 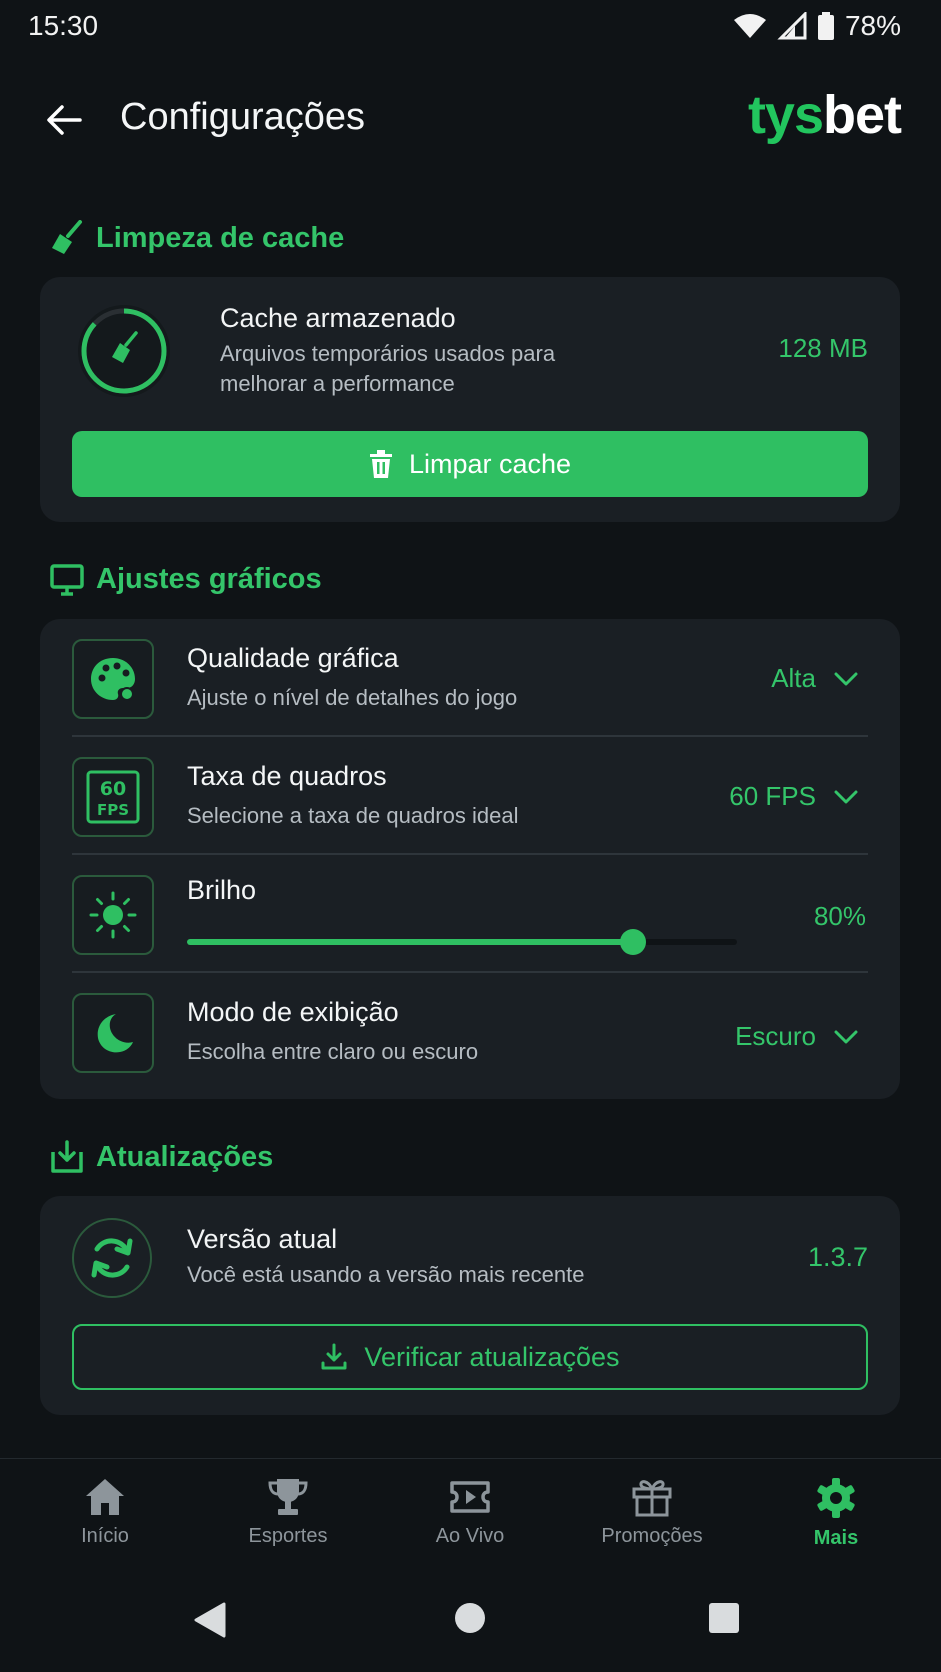 I want to click on nav-item-inicio: Início, so click(x=105, y=1512).